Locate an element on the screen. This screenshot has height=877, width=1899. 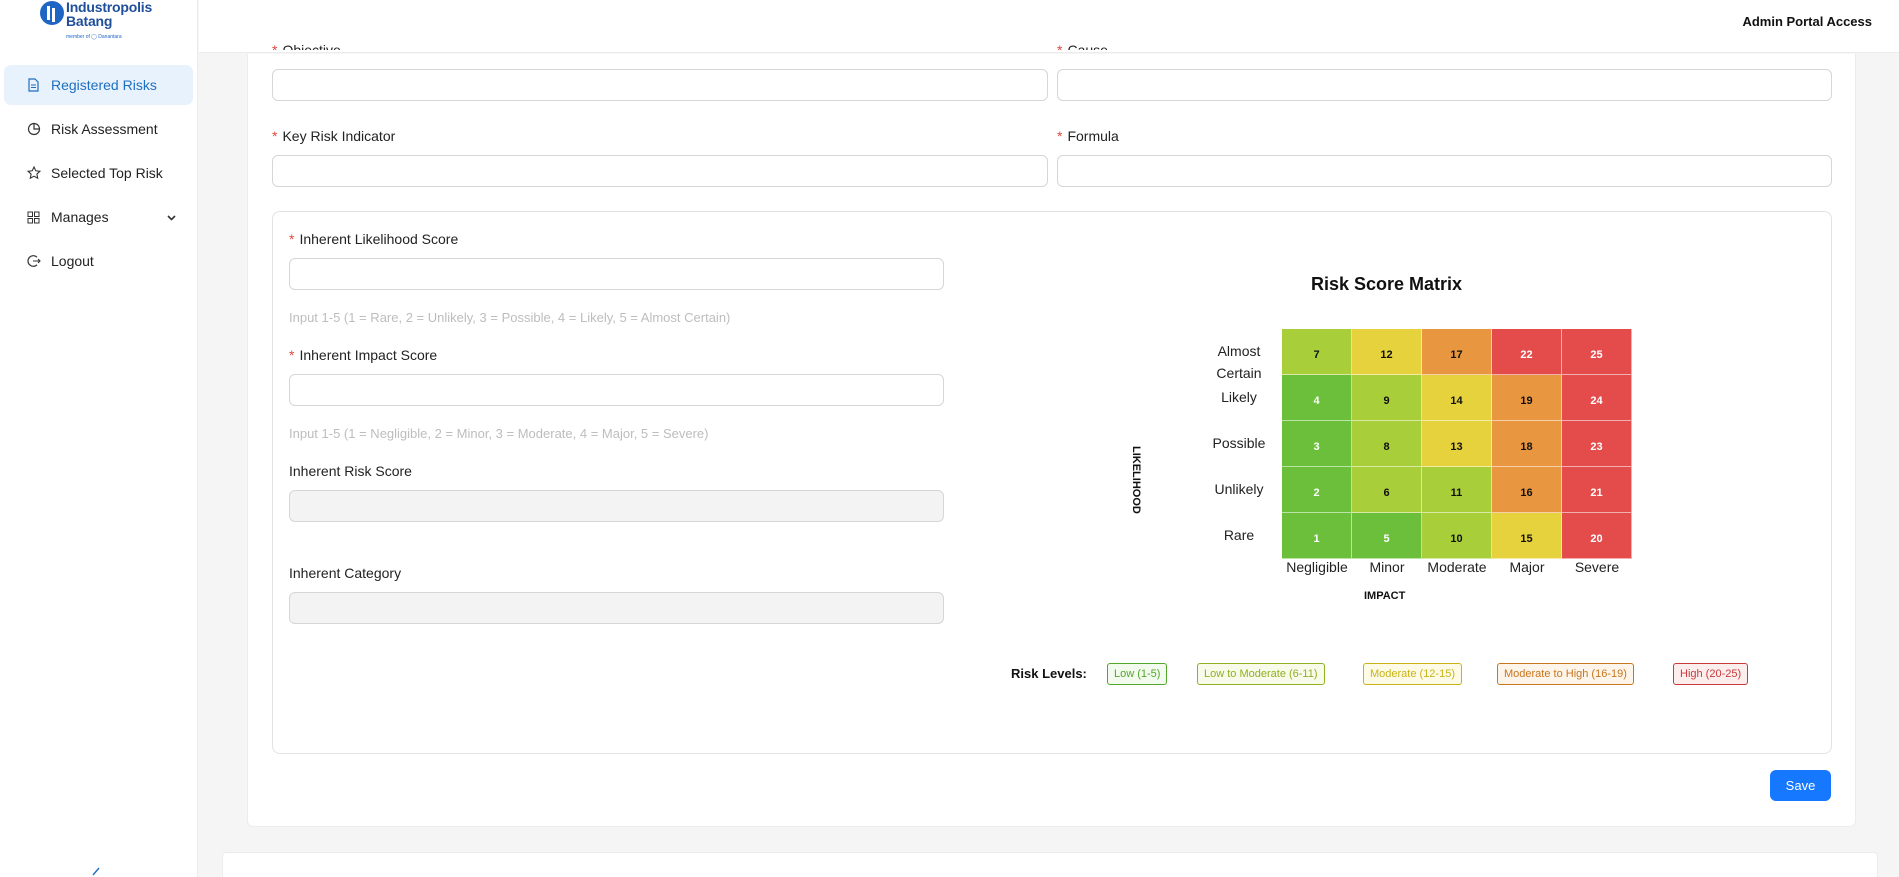
save-button: Save is located at coordinates (1800, 785).